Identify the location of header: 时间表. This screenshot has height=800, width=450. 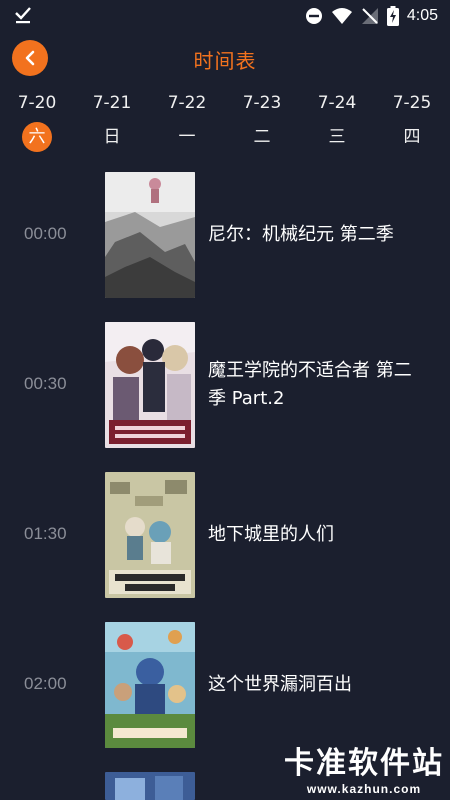
(225, 58).